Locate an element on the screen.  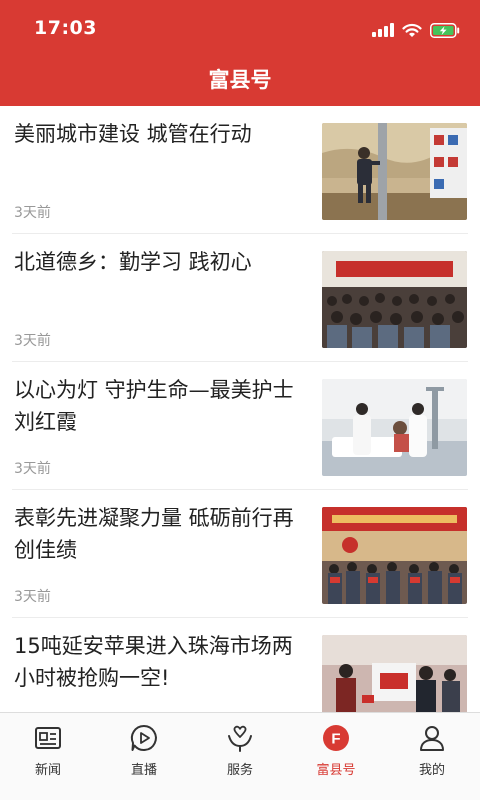
status-icons is located at coordinates (416, 30).